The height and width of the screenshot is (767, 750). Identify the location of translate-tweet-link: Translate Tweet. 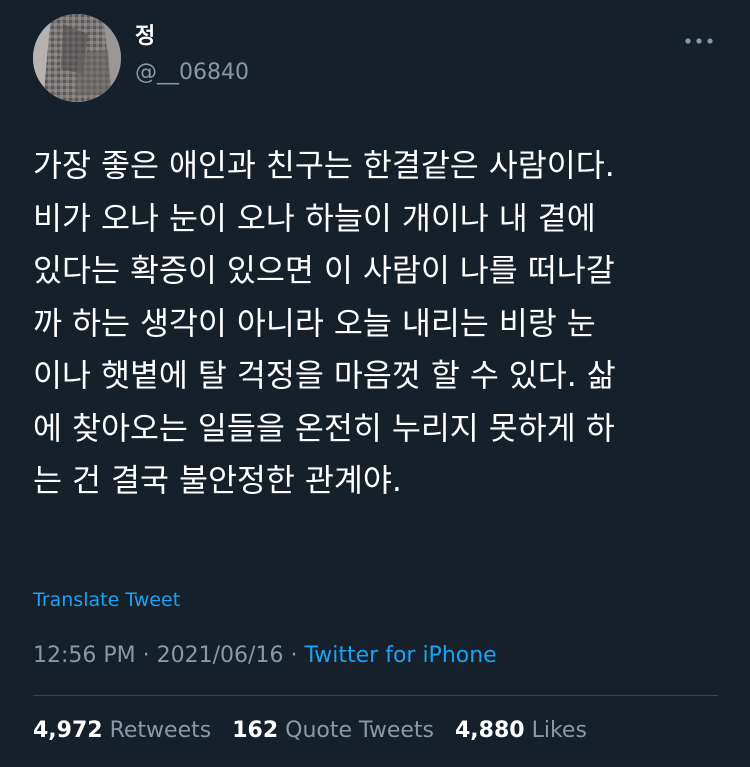
(106, 600).